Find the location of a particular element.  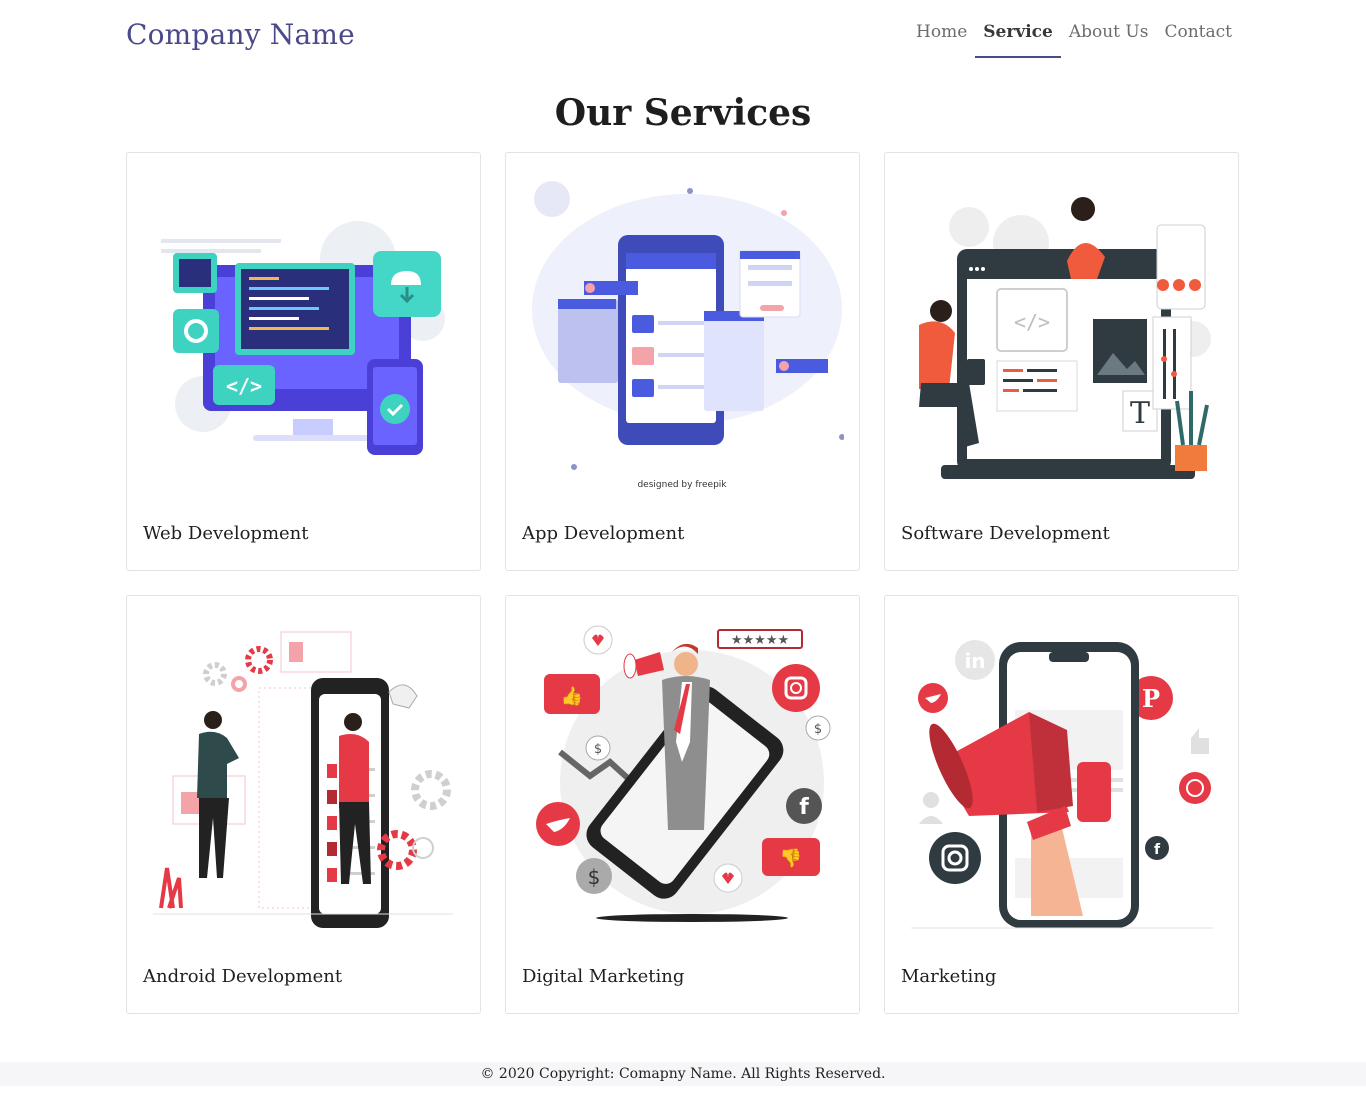

service-card-digital-marketing: ★★★★★ 👍 $ $ f 👎 $ Digital Marketing is located at coordinates (682, 804).